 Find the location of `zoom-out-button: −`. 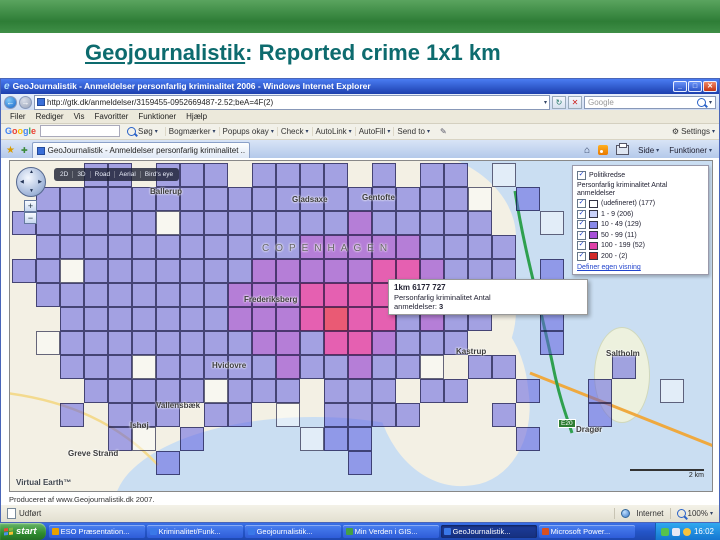

zoom-out-button: − is located at coordinates (30, 218).